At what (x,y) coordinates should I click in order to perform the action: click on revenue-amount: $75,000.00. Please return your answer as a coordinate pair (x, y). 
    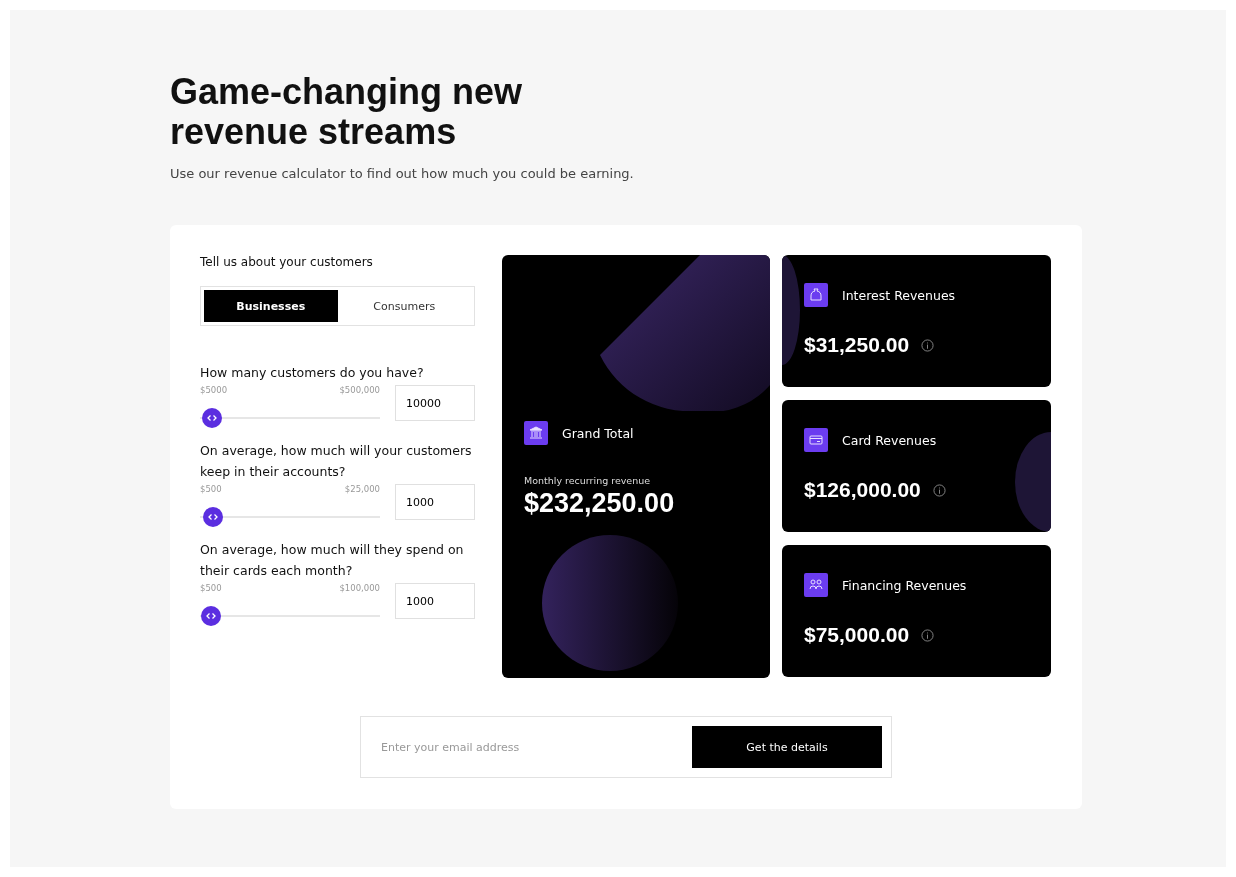
    Looking at the image, I should click on (857, 635).